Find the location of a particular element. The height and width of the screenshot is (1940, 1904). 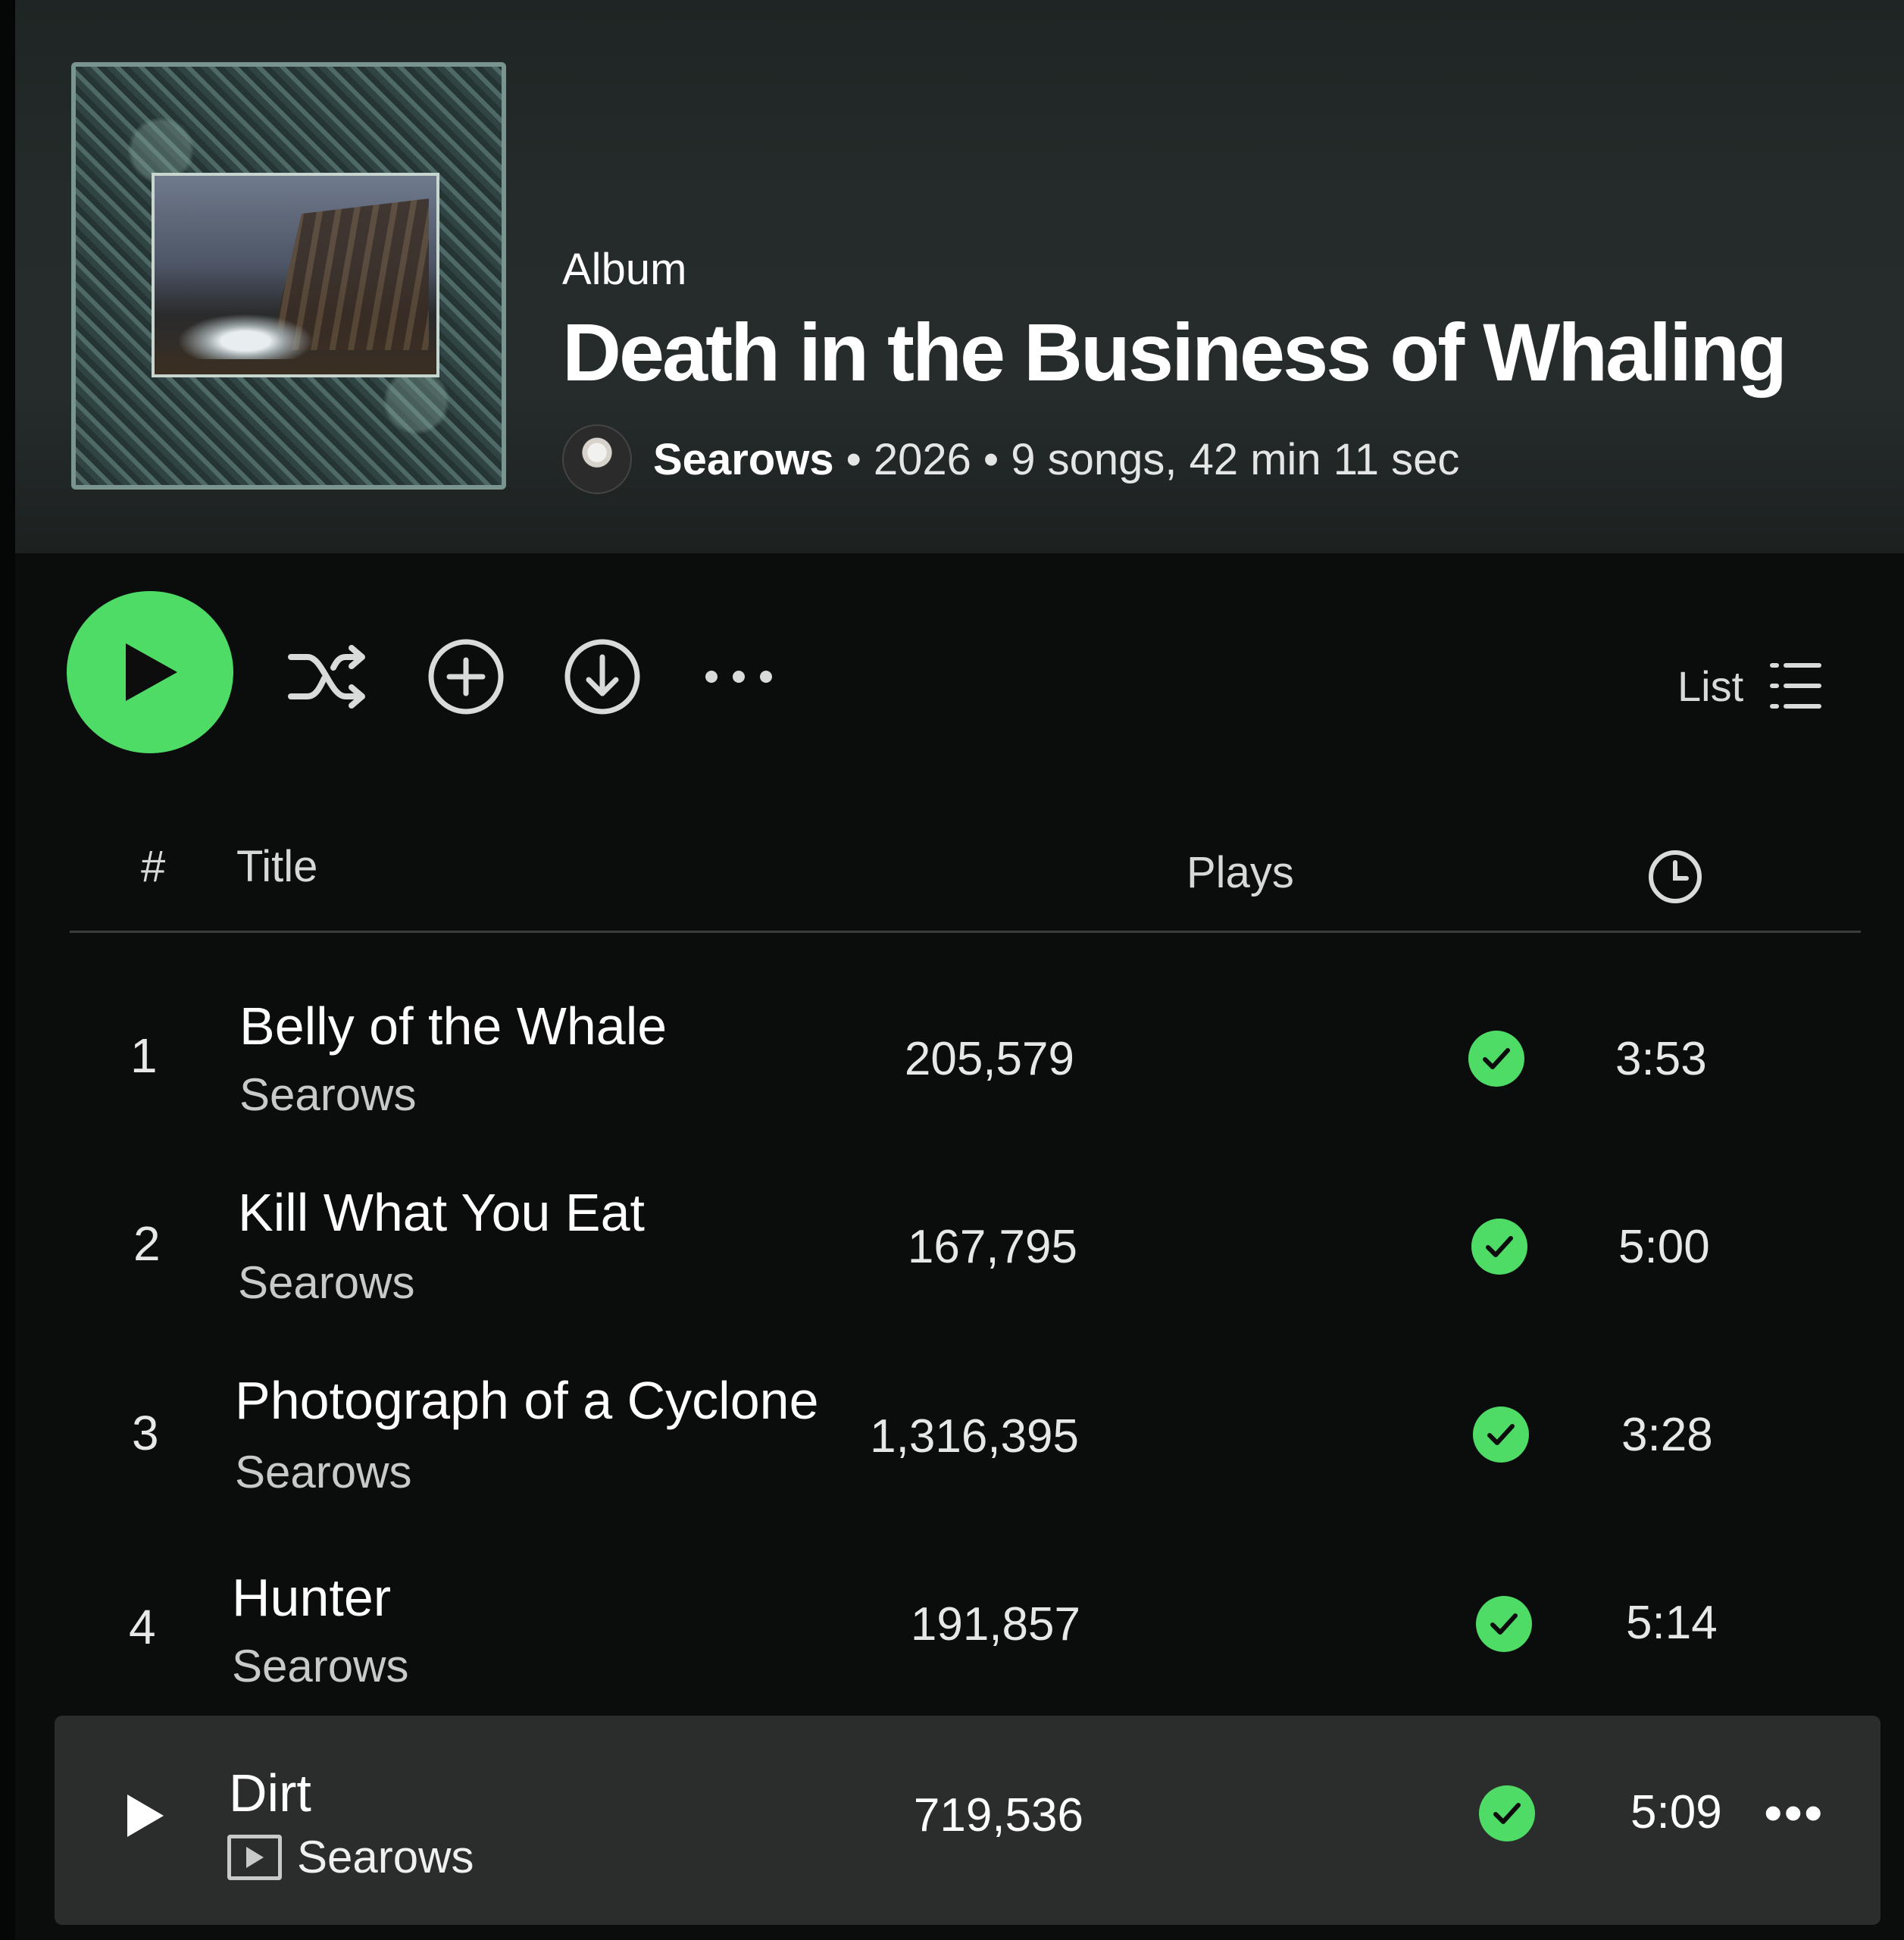

track-more-button: ••• is located at coordinates (1794, 1812).